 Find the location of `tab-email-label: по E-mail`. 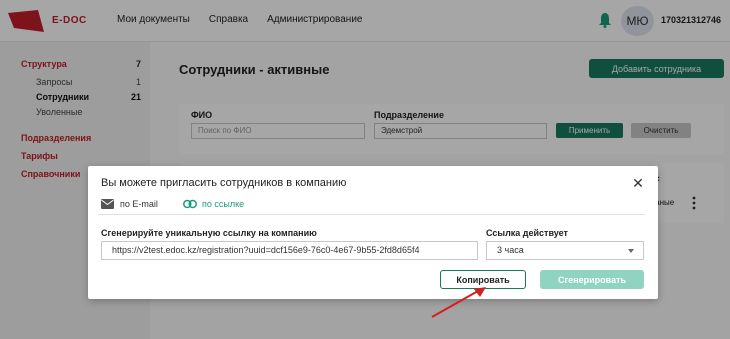

tab-email-label: по E-mail is located at coordinates (139, 204).